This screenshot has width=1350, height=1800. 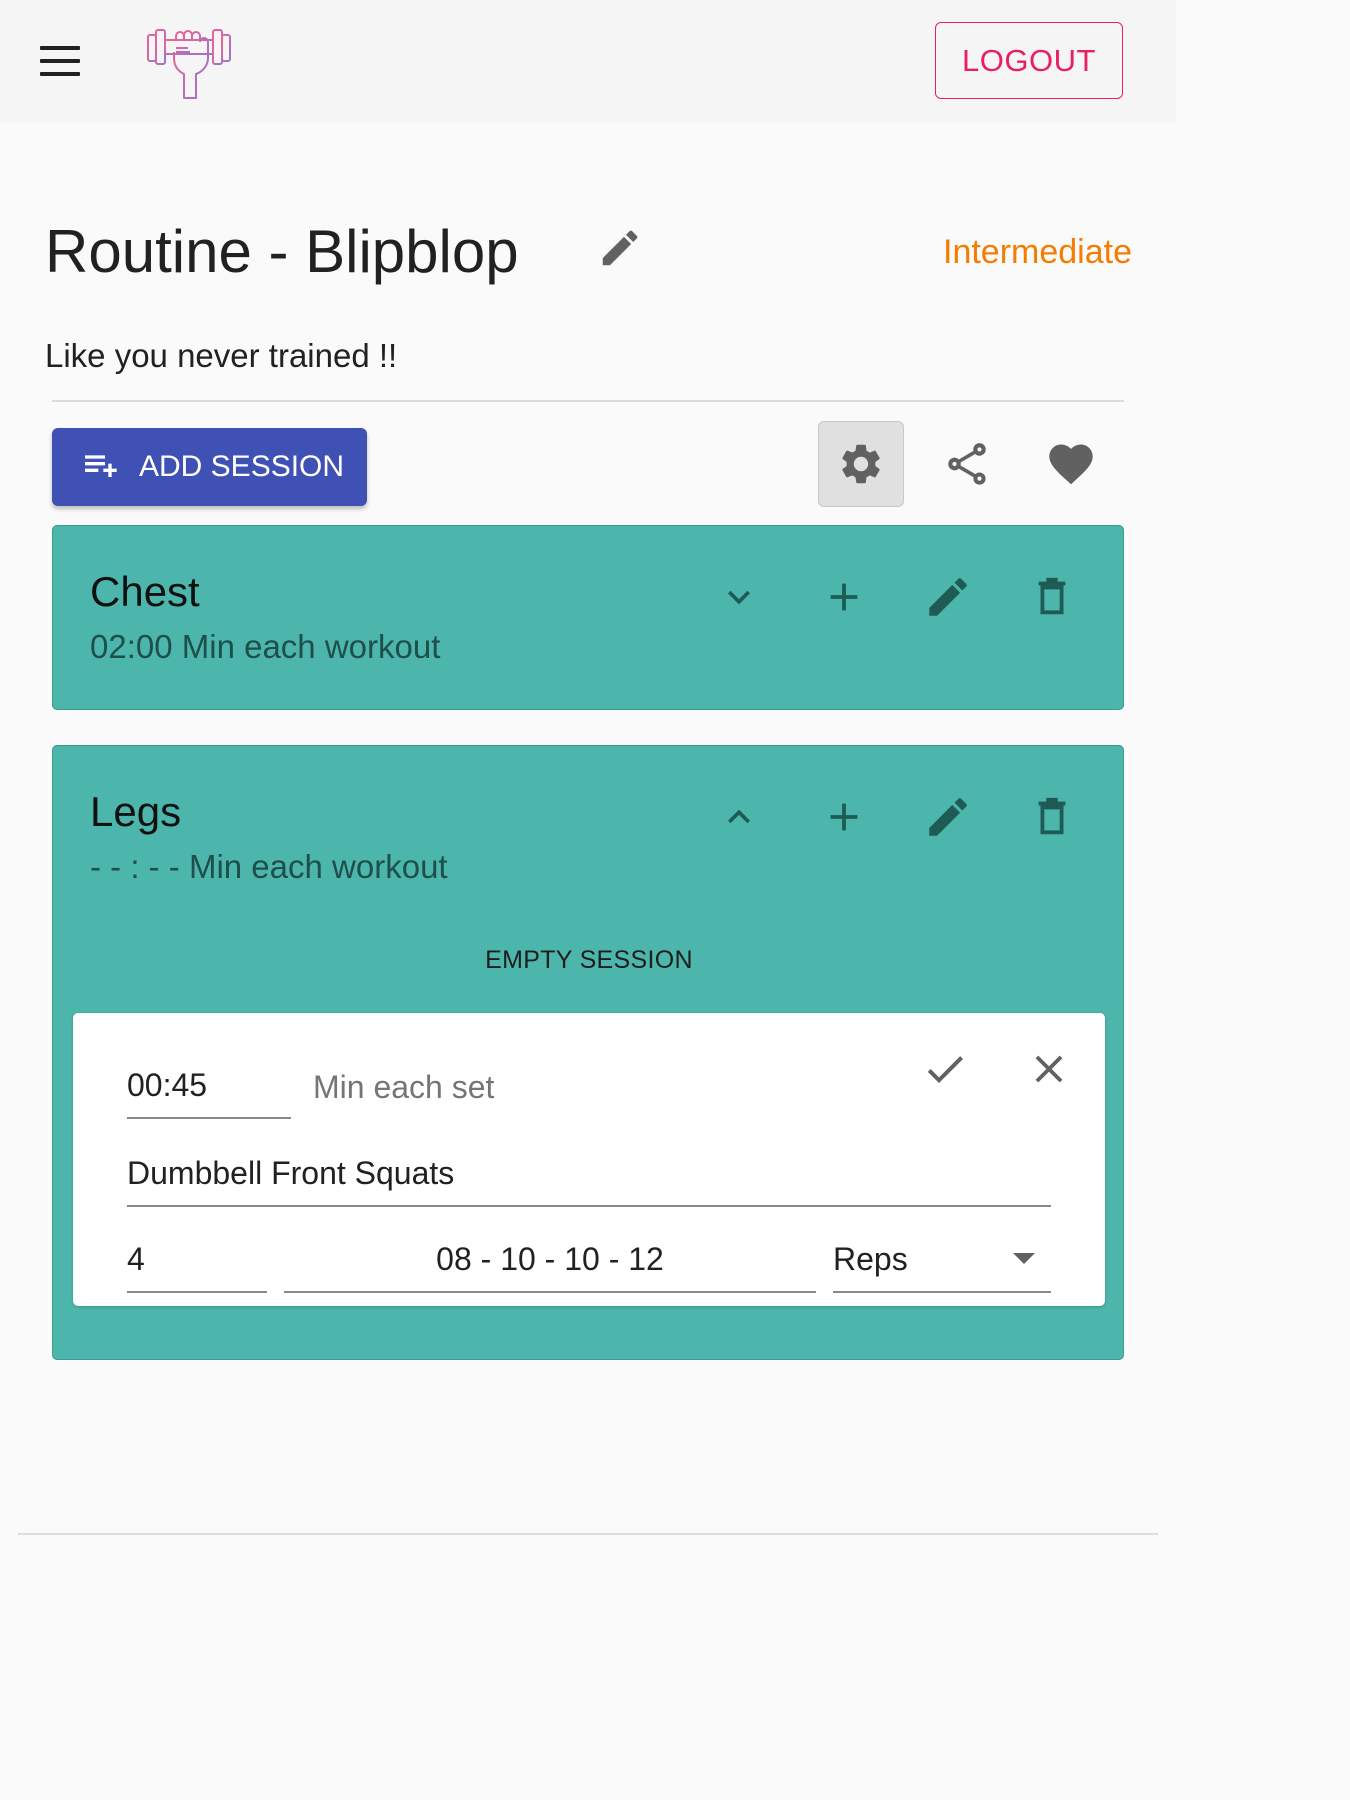 I want to click on share-button, so click(x=967, y=464).